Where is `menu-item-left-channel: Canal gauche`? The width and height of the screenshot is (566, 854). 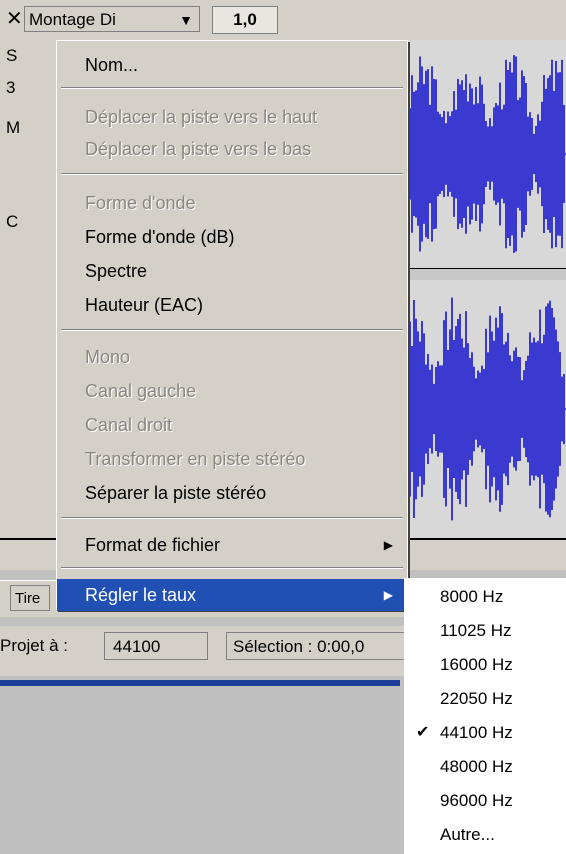
menu-item-left-channel: Canal gauche is located at coordinates (232, 391).